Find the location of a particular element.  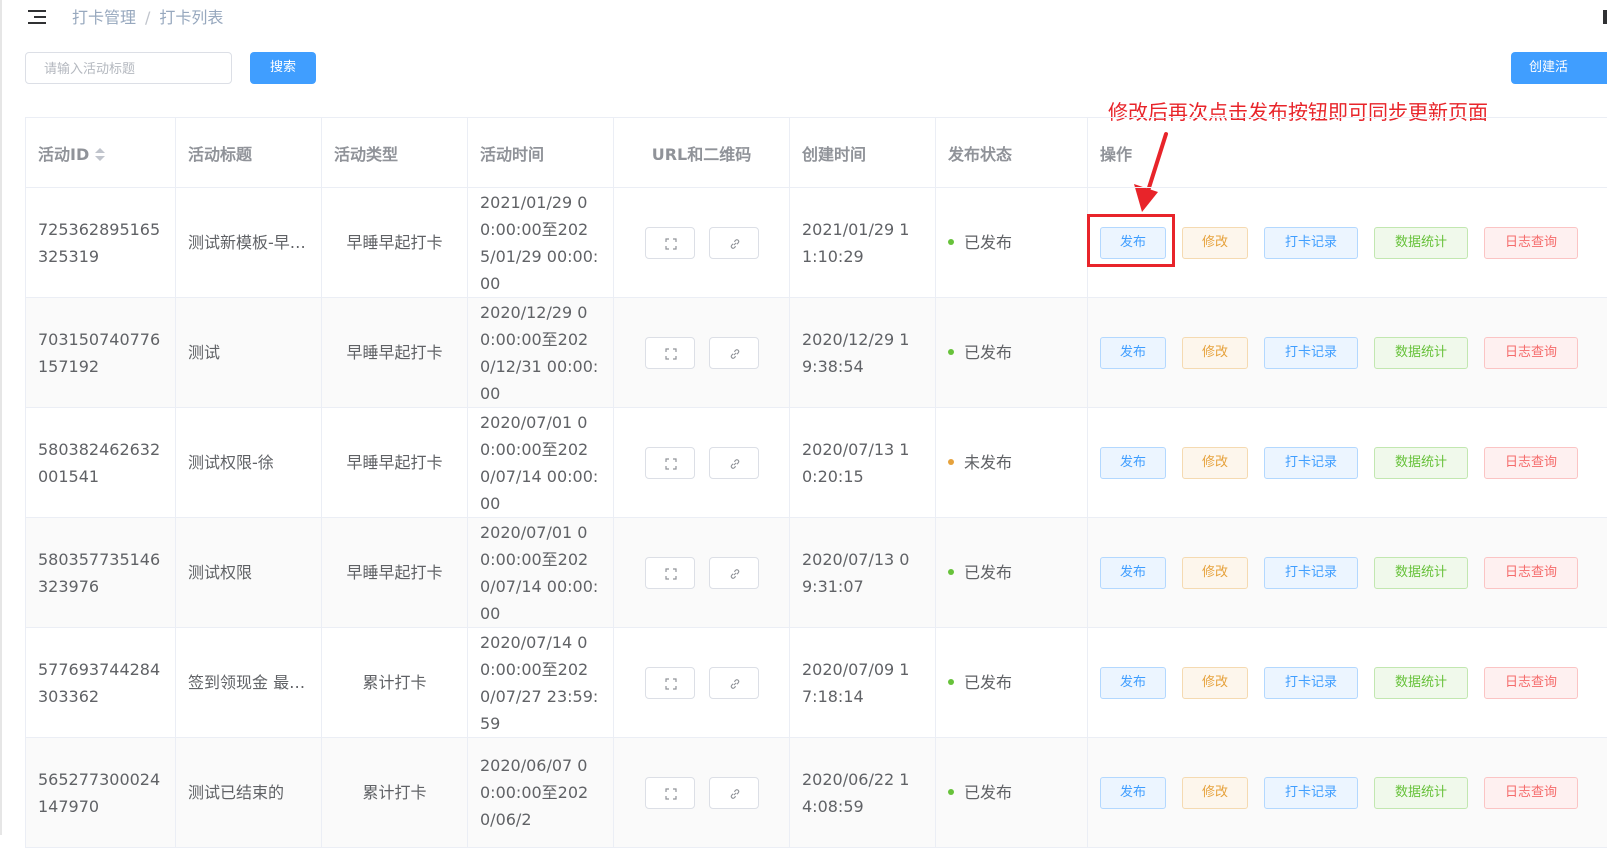

cell-created-time: 2020/06/22 14:08:59 is located at coordinates (863, 793).